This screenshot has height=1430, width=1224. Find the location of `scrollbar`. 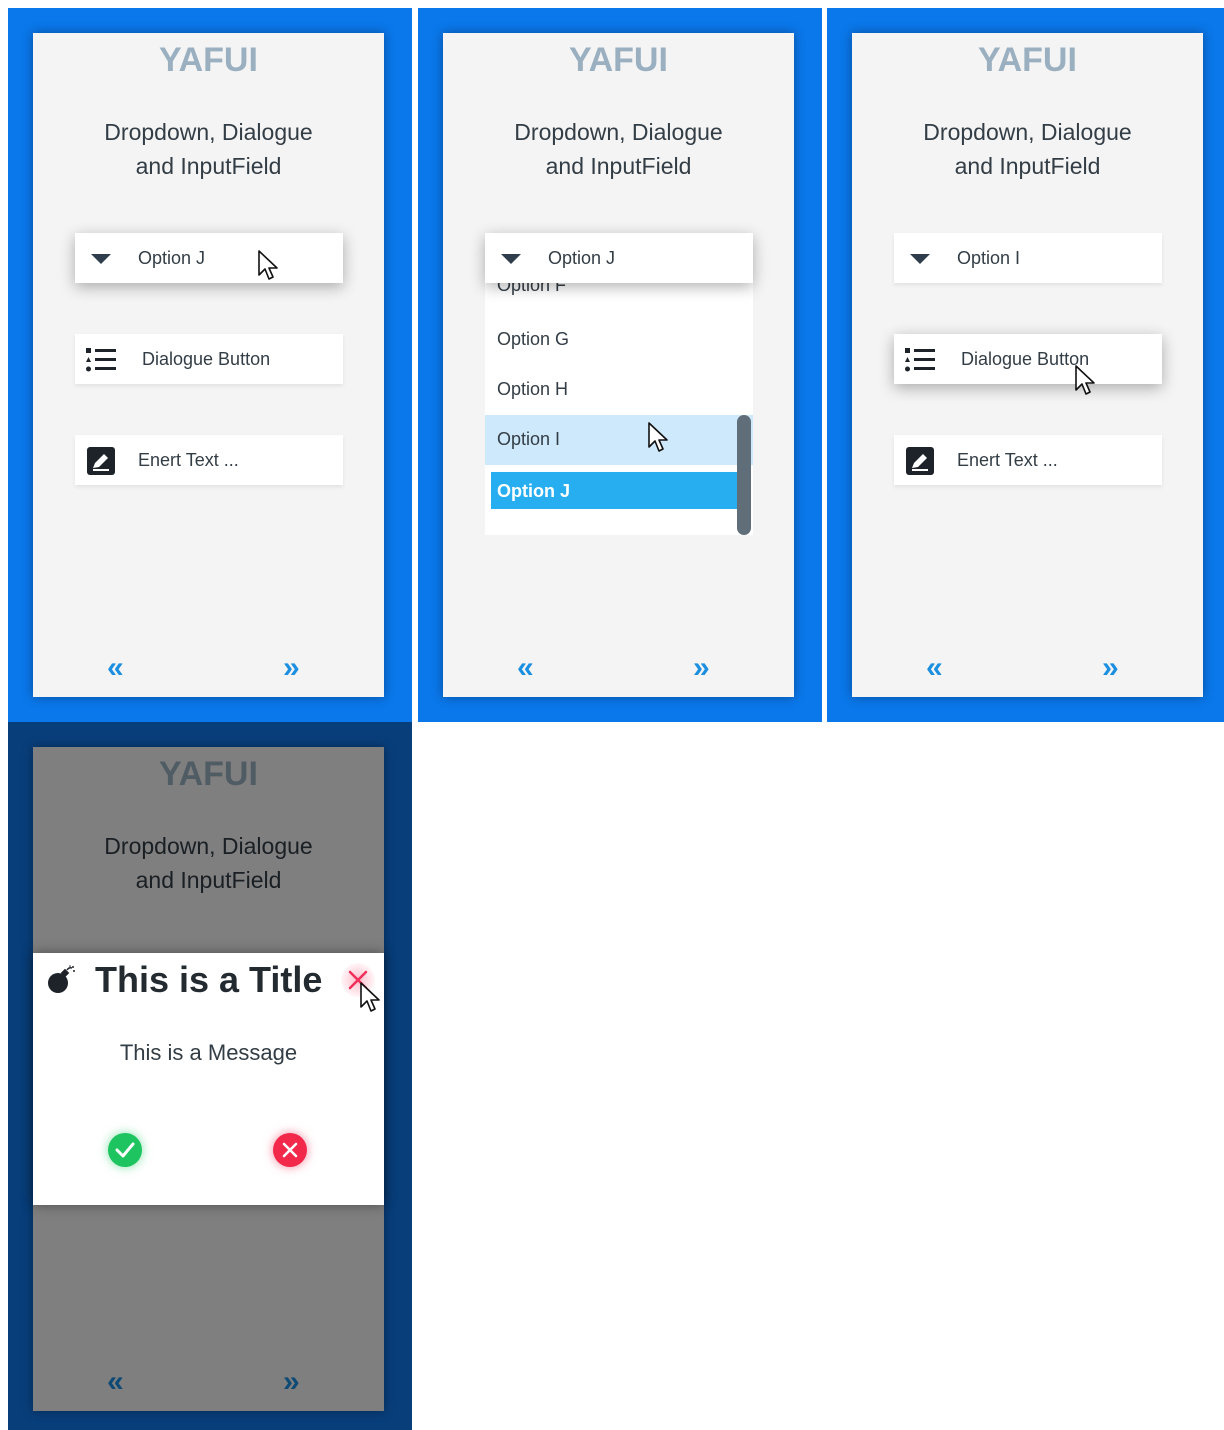

scrollbar is located at coordinates (744, 475).